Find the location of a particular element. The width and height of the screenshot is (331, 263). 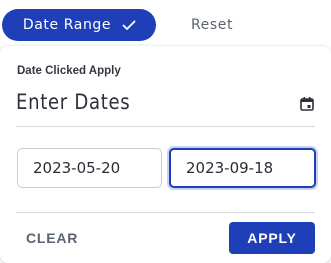

checkmark-icon is located at coordinates (129, 25).